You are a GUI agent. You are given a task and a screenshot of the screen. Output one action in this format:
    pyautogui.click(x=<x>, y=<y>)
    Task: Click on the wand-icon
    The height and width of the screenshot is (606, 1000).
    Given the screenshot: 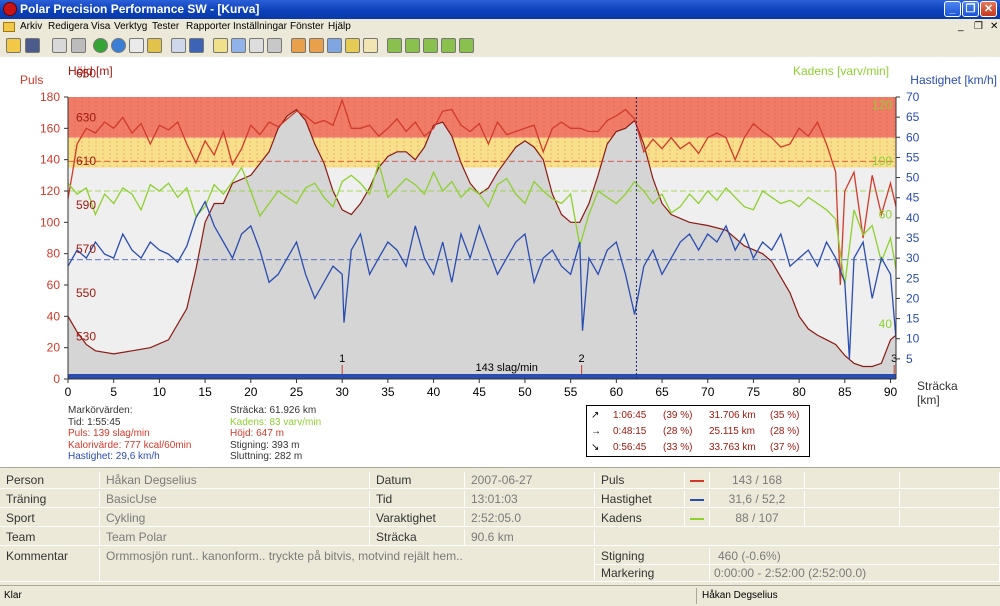 What is the action you would take?
    pyautogui.click(x=154, y=45)
    